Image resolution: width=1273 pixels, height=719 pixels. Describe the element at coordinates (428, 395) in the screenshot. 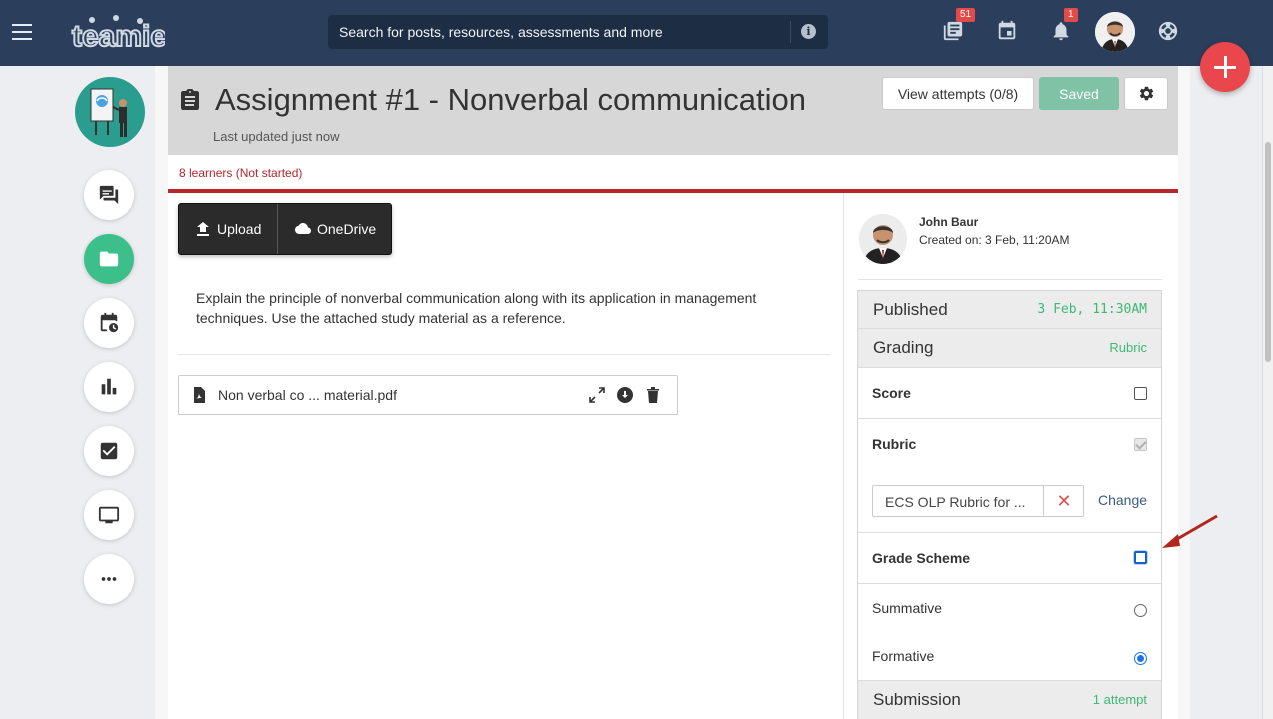

I see `attachment-item: Non verbal co ... material.pdf` at that location.